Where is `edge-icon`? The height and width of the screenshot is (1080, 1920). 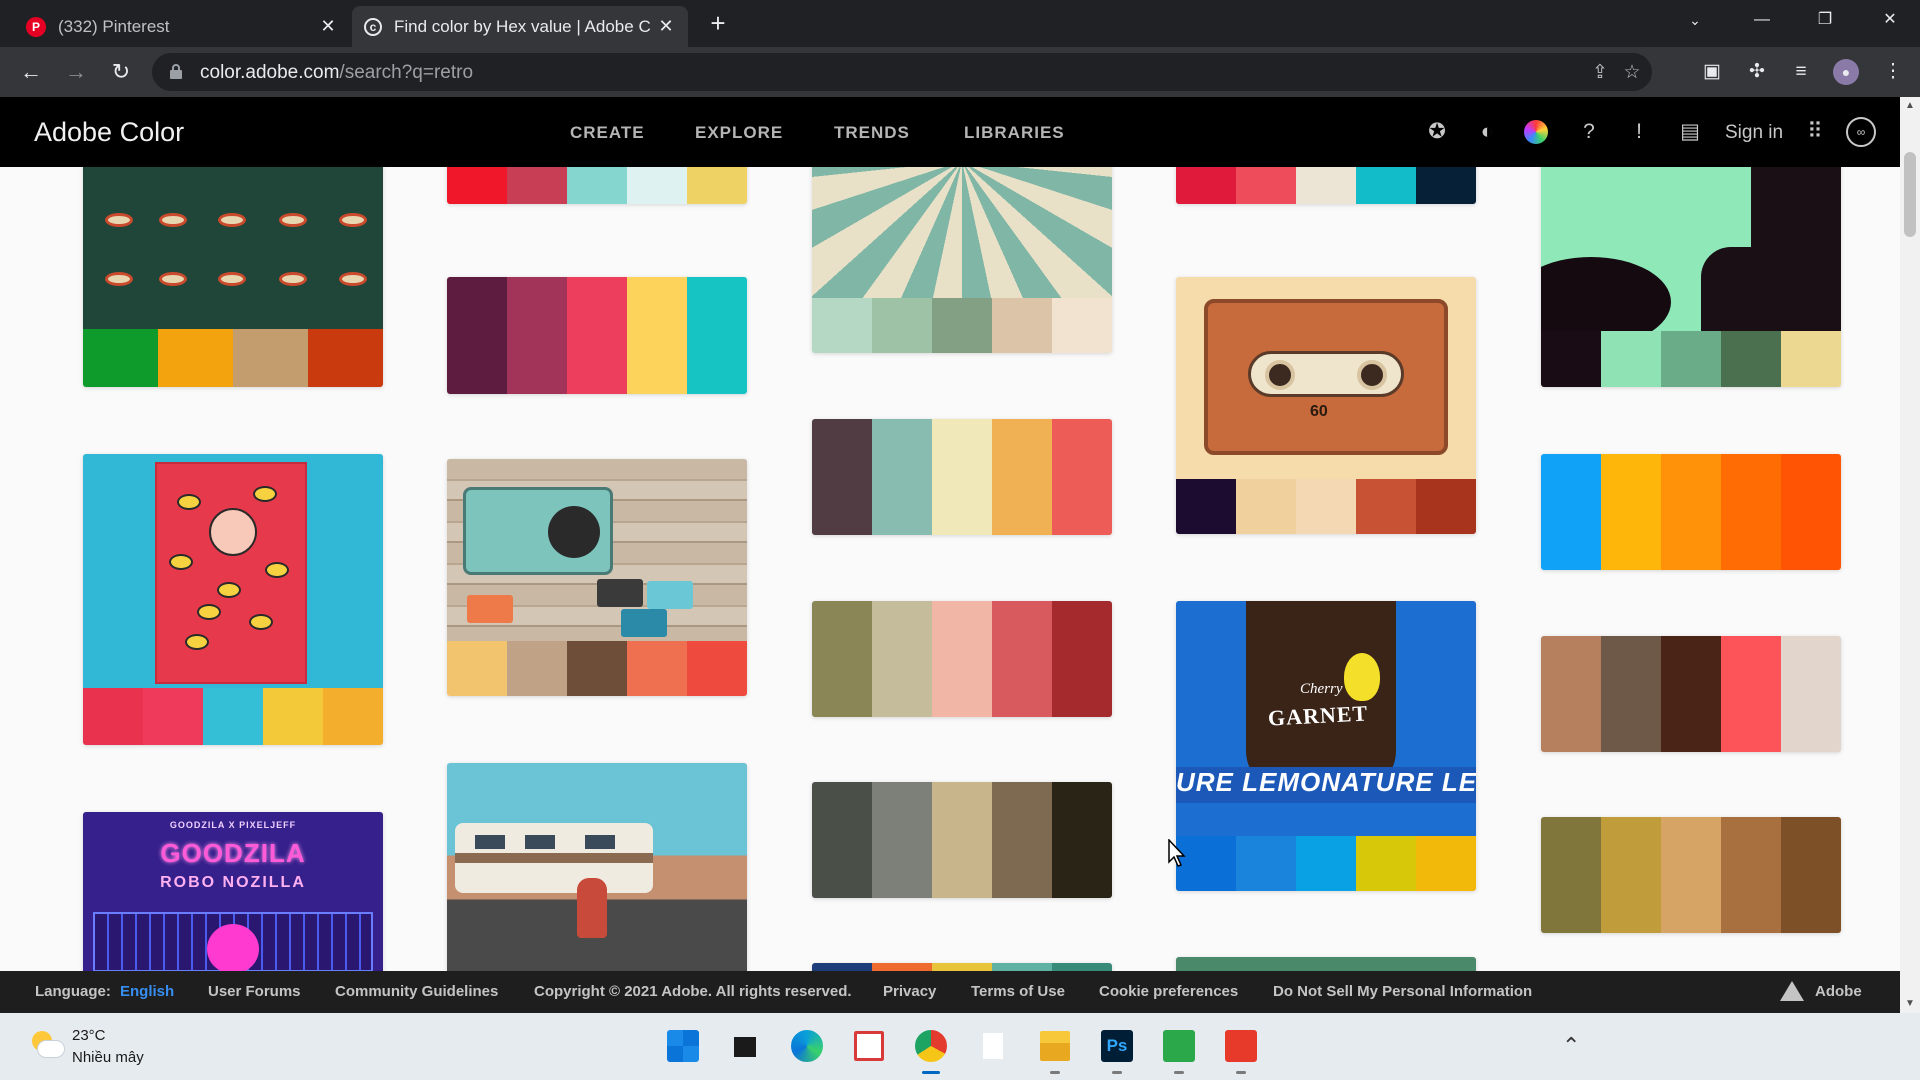 edge-icon is located at coordinates (807, 1046).